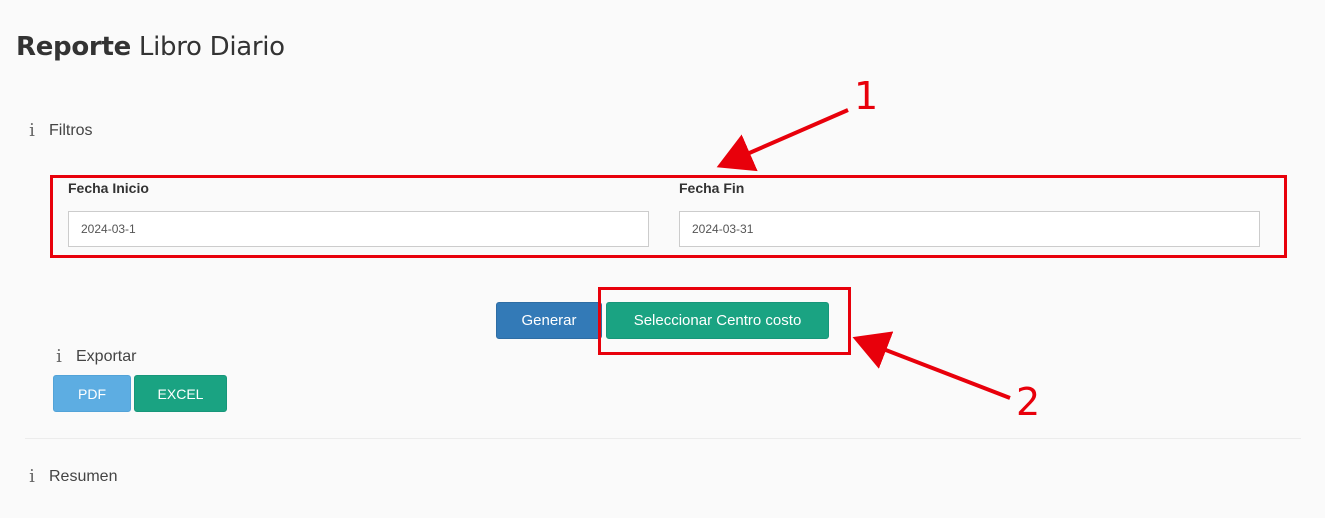  What do you see at coordinates (1028, 402) in the screenshot?
I see `annotation-marker-2: 2` at bounding box center [1028, 402].